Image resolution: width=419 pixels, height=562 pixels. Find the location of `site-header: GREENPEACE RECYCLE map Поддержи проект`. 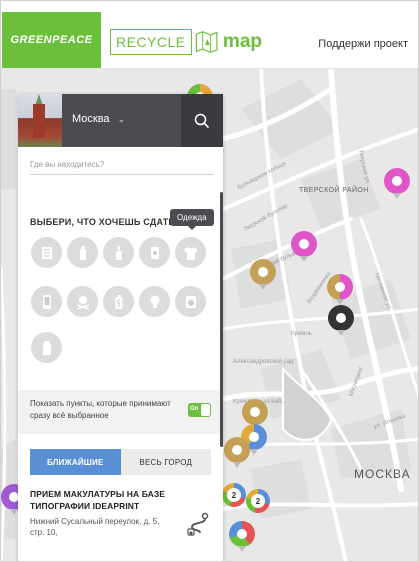

site-header: GREENPEACE RECYCLE map Поддержи проект is located at coordinates (209, 35).